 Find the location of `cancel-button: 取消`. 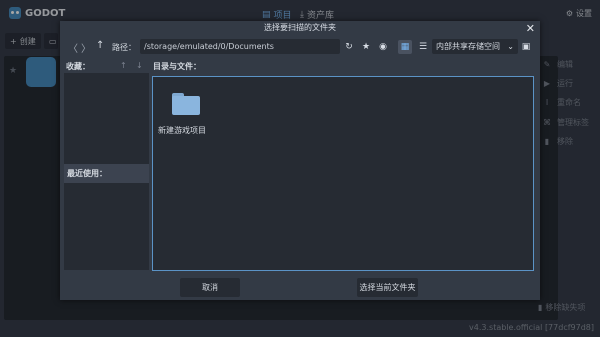

cancel-button: 取消 is located at coordinates (210, 287).